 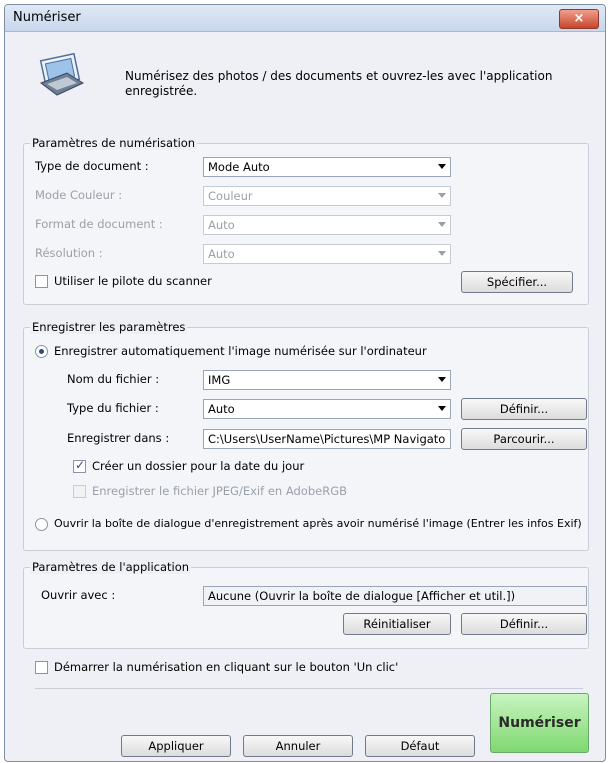 I want to click on save-settings-title: Enregistrer les paramètres, so click(x=109, y=327).